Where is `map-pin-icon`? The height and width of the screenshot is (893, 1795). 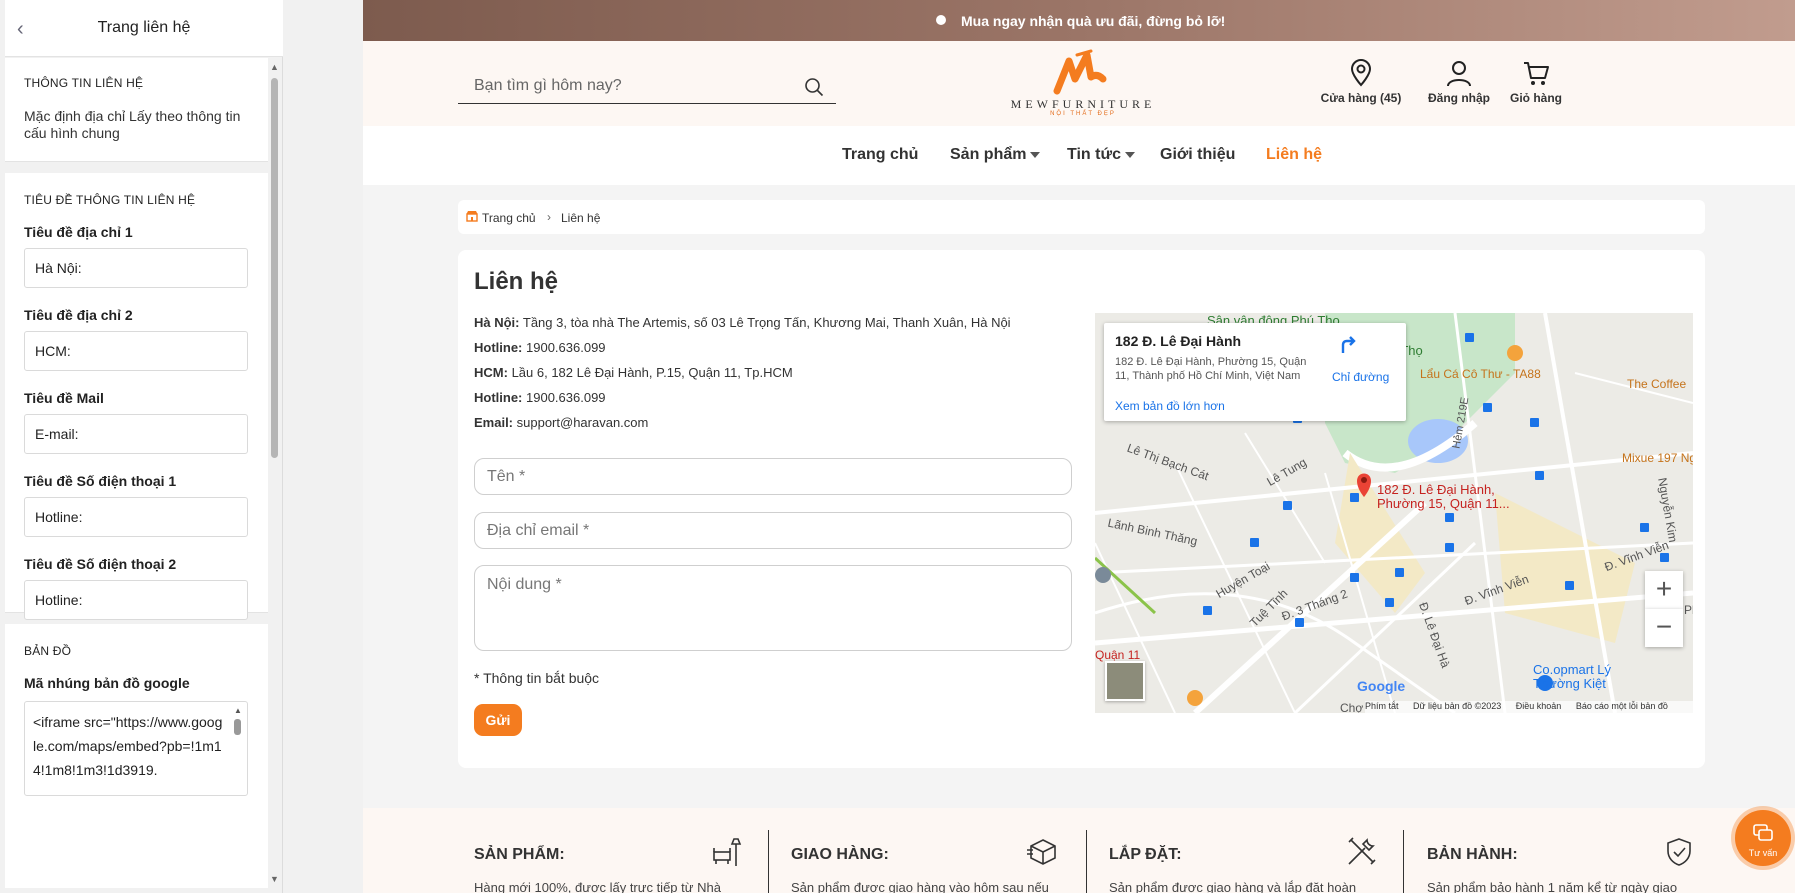 map-pin-icon is located at coordinates (1361, 73).